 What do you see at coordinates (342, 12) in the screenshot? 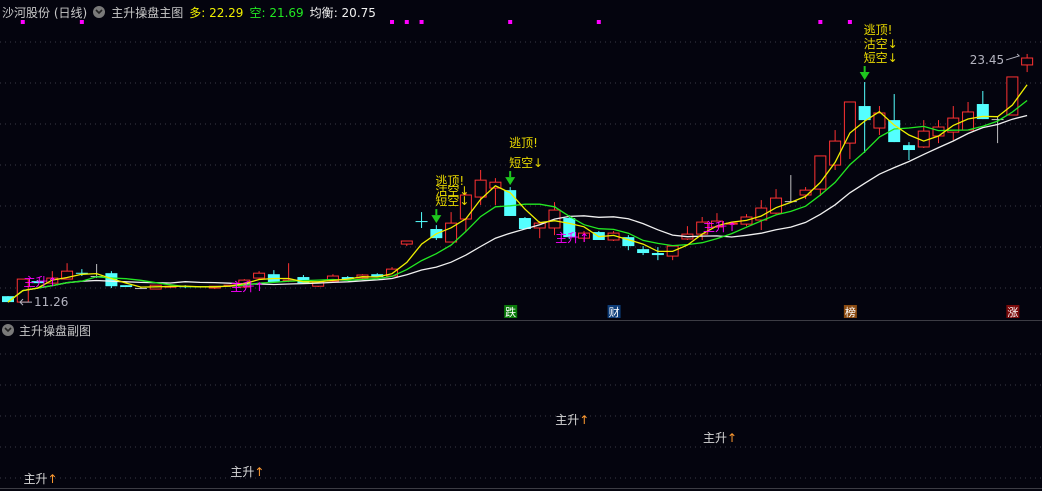
I see `ma-slow-readout: 均衡: 20.75` at bounding box center [342, 12].